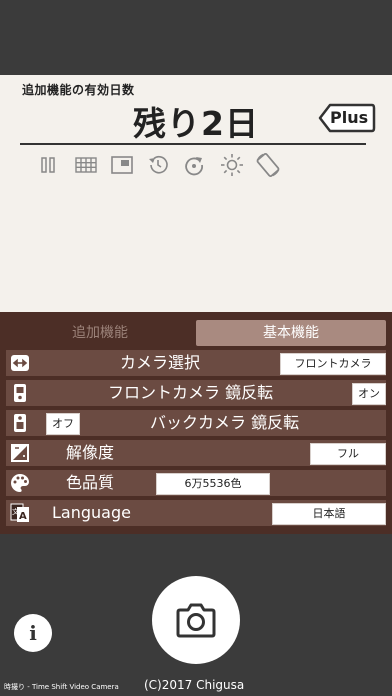 This screenshot has width=392, height=696. What do you see at coordinates (196, 513) in the screenshot?
I see `setting-row-language: A文 Language 日本語` at bounding box center [196, 513].